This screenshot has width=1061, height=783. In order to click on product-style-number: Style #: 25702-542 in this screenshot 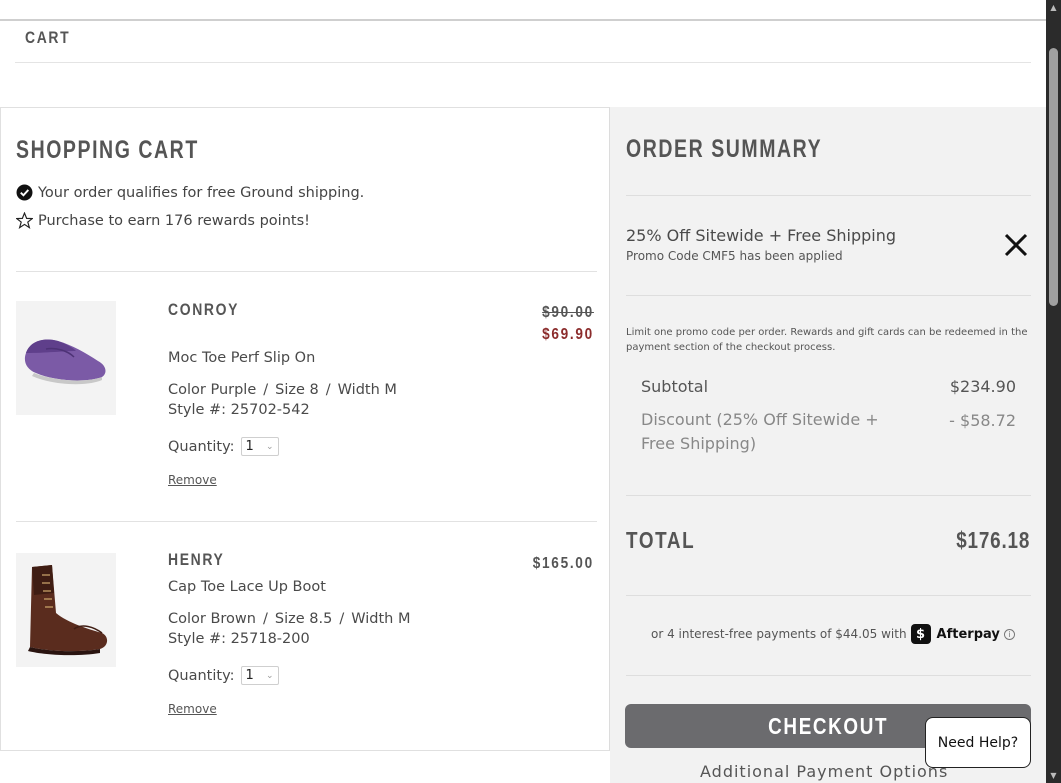, I will do `click(239, 410)`.